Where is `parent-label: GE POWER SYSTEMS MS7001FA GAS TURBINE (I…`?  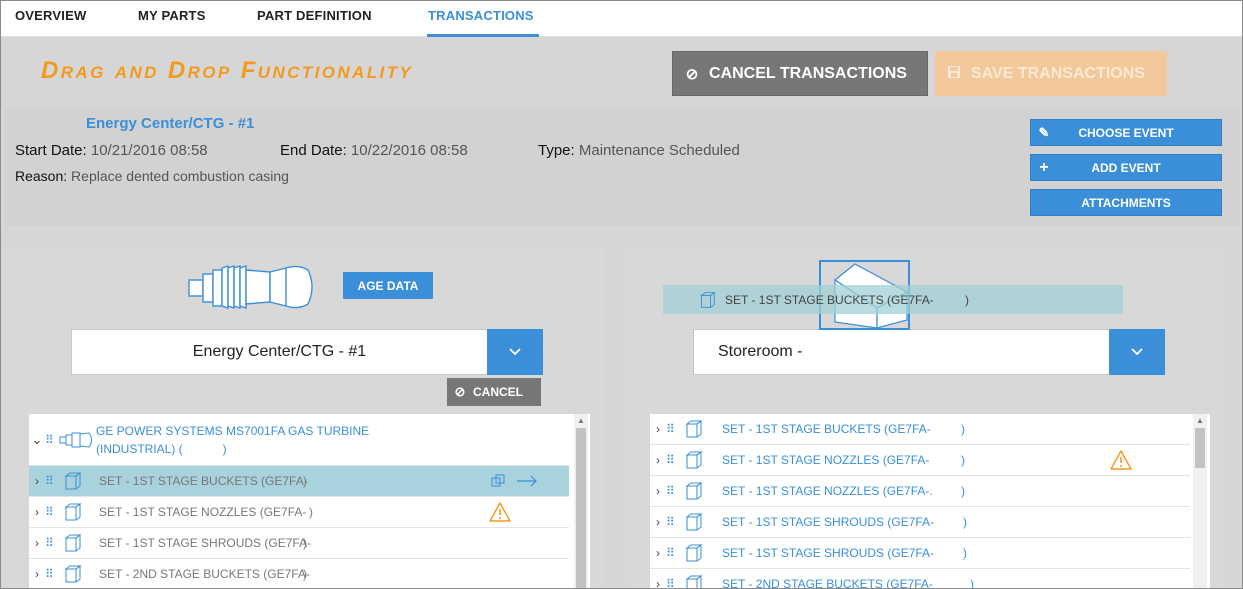
parent-label: GE POWER SYSTEMS MS7001FA GAS TURBINE (I… is located at coordinates (232, 440).